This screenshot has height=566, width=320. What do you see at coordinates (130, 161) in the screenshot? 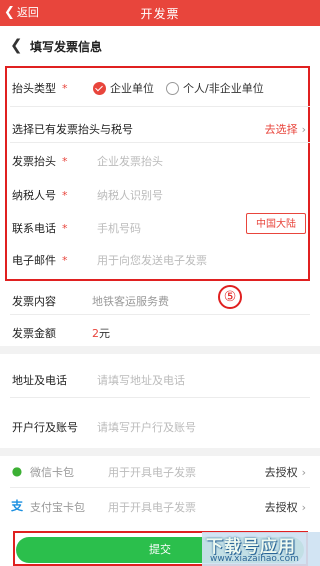
I see `invoice-header-input: 企业发票抬头` at bounding box center [130, 161].